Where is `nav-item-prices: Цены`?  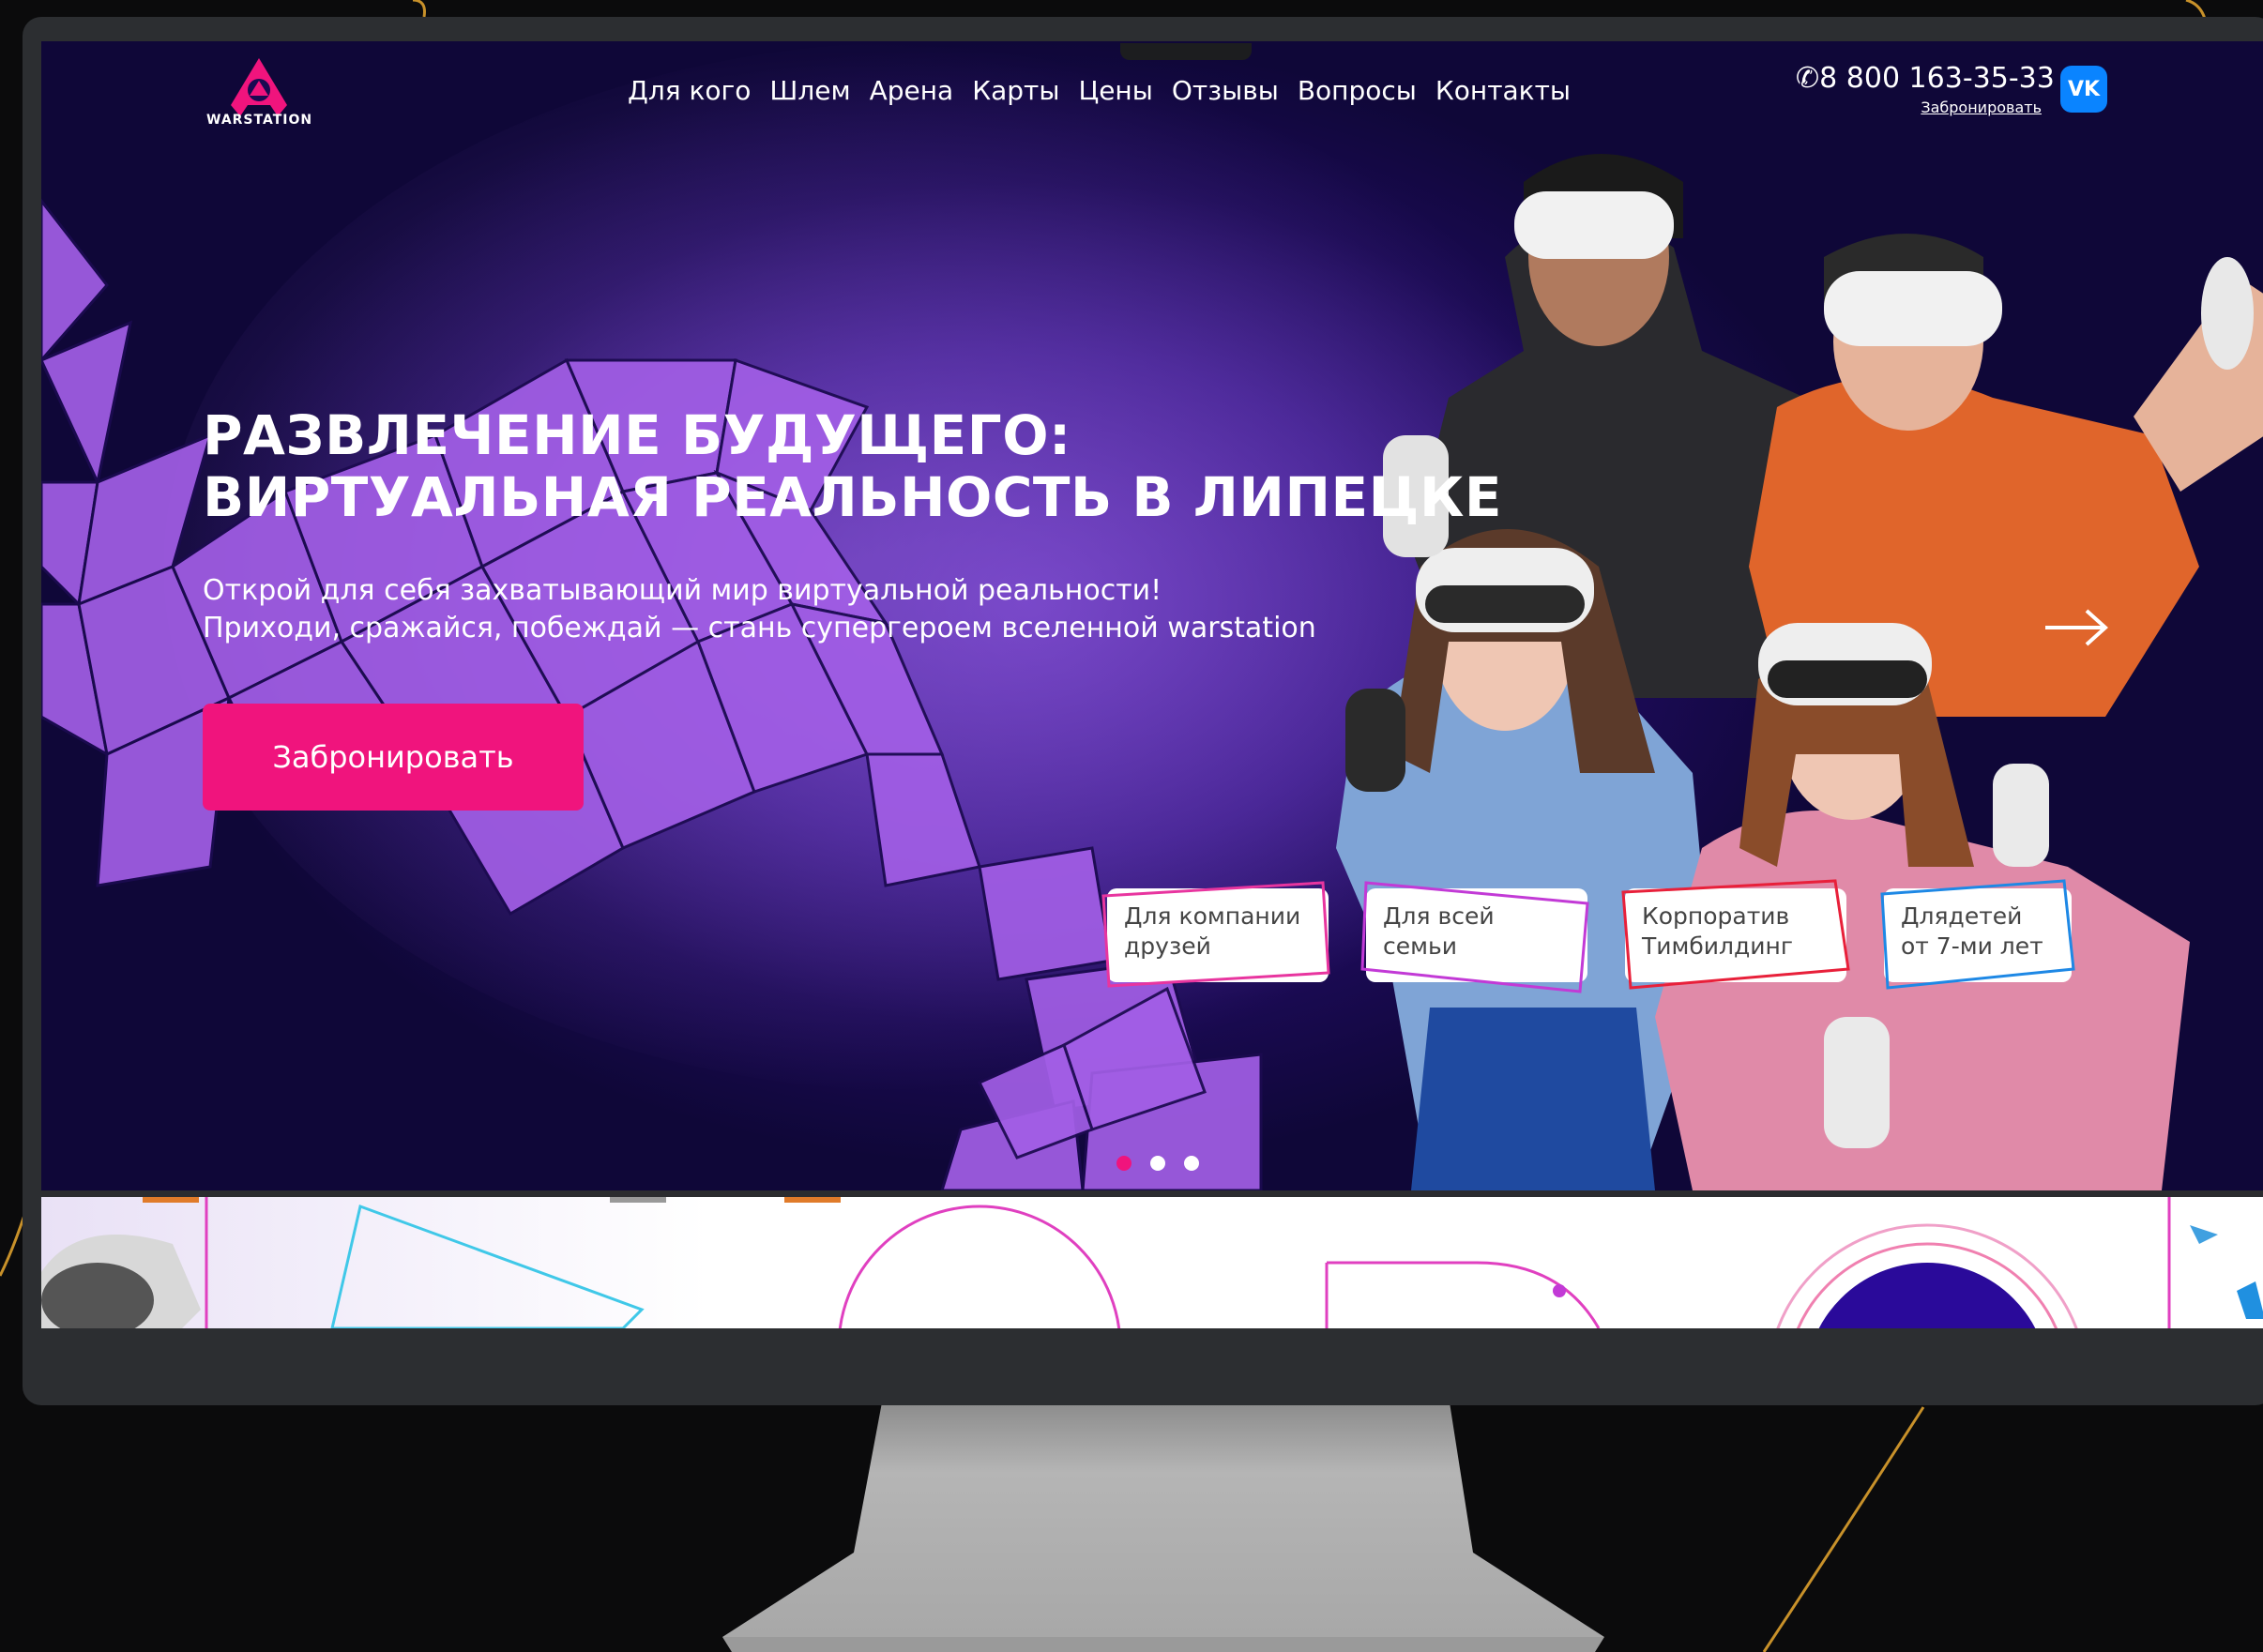
nav-item-prices: Цены is located at coordinates (1115, 90).